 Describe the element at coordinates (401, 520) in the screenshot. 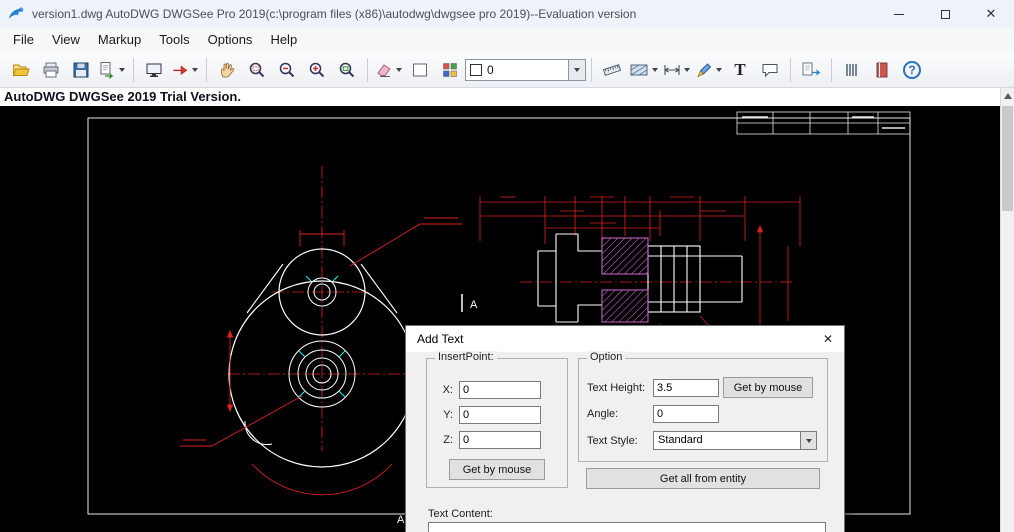

I see `section-label-a2: A` at that location.